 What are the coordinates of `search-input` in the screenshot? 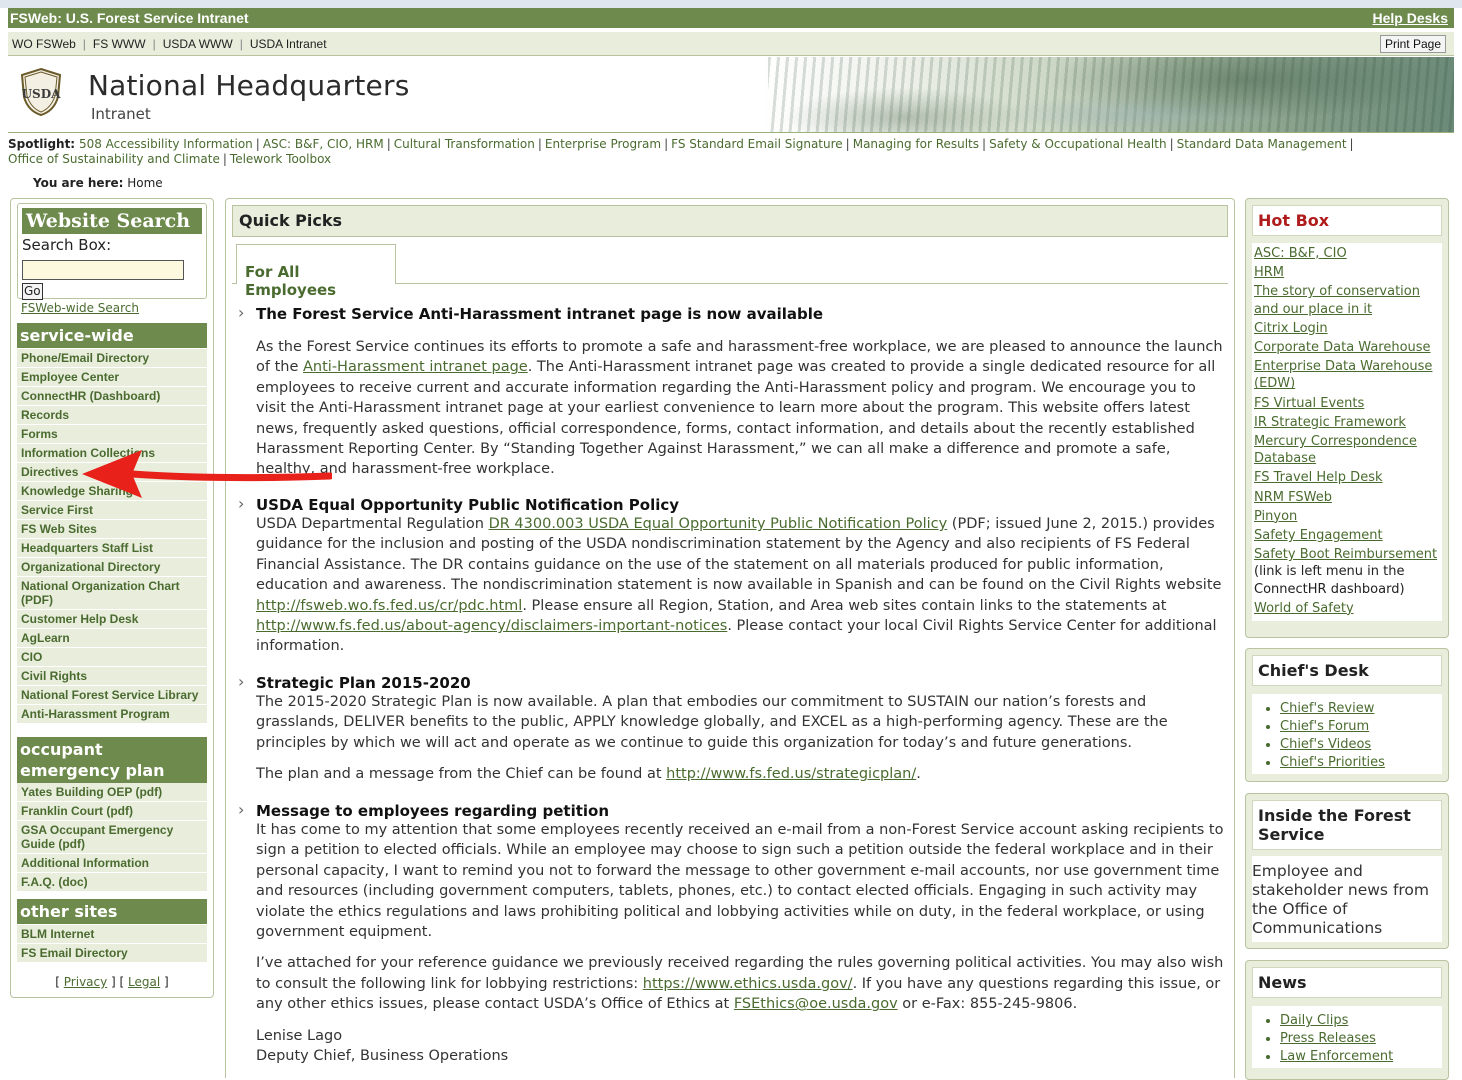 It's located at (103, 270).